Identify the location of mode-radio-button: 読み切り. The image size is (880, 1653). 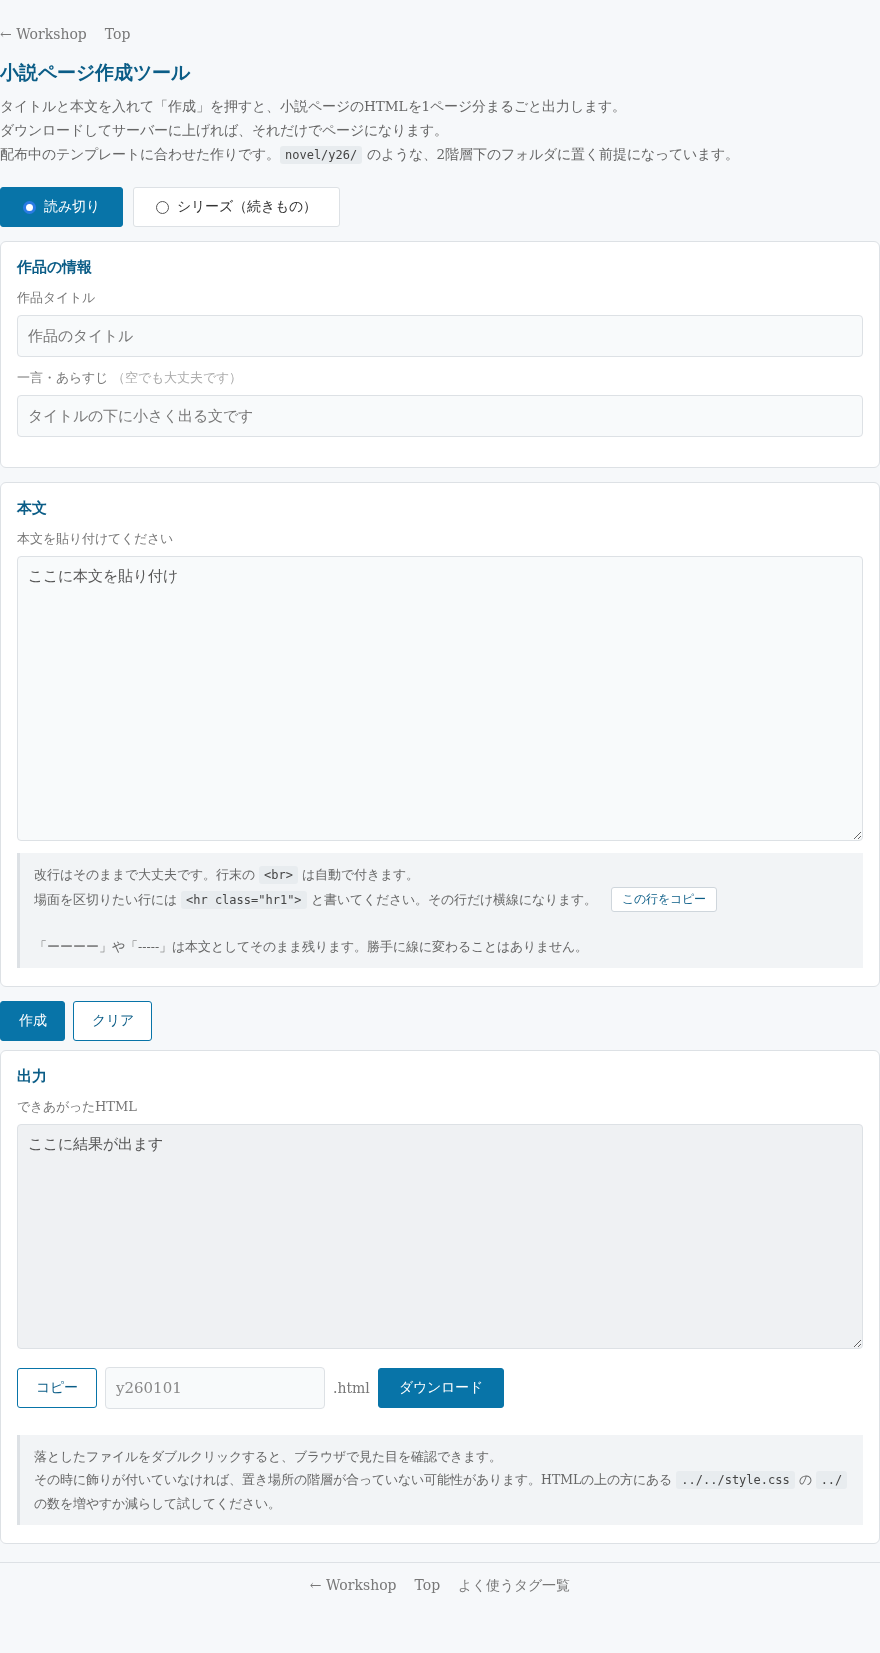
(61, 207).